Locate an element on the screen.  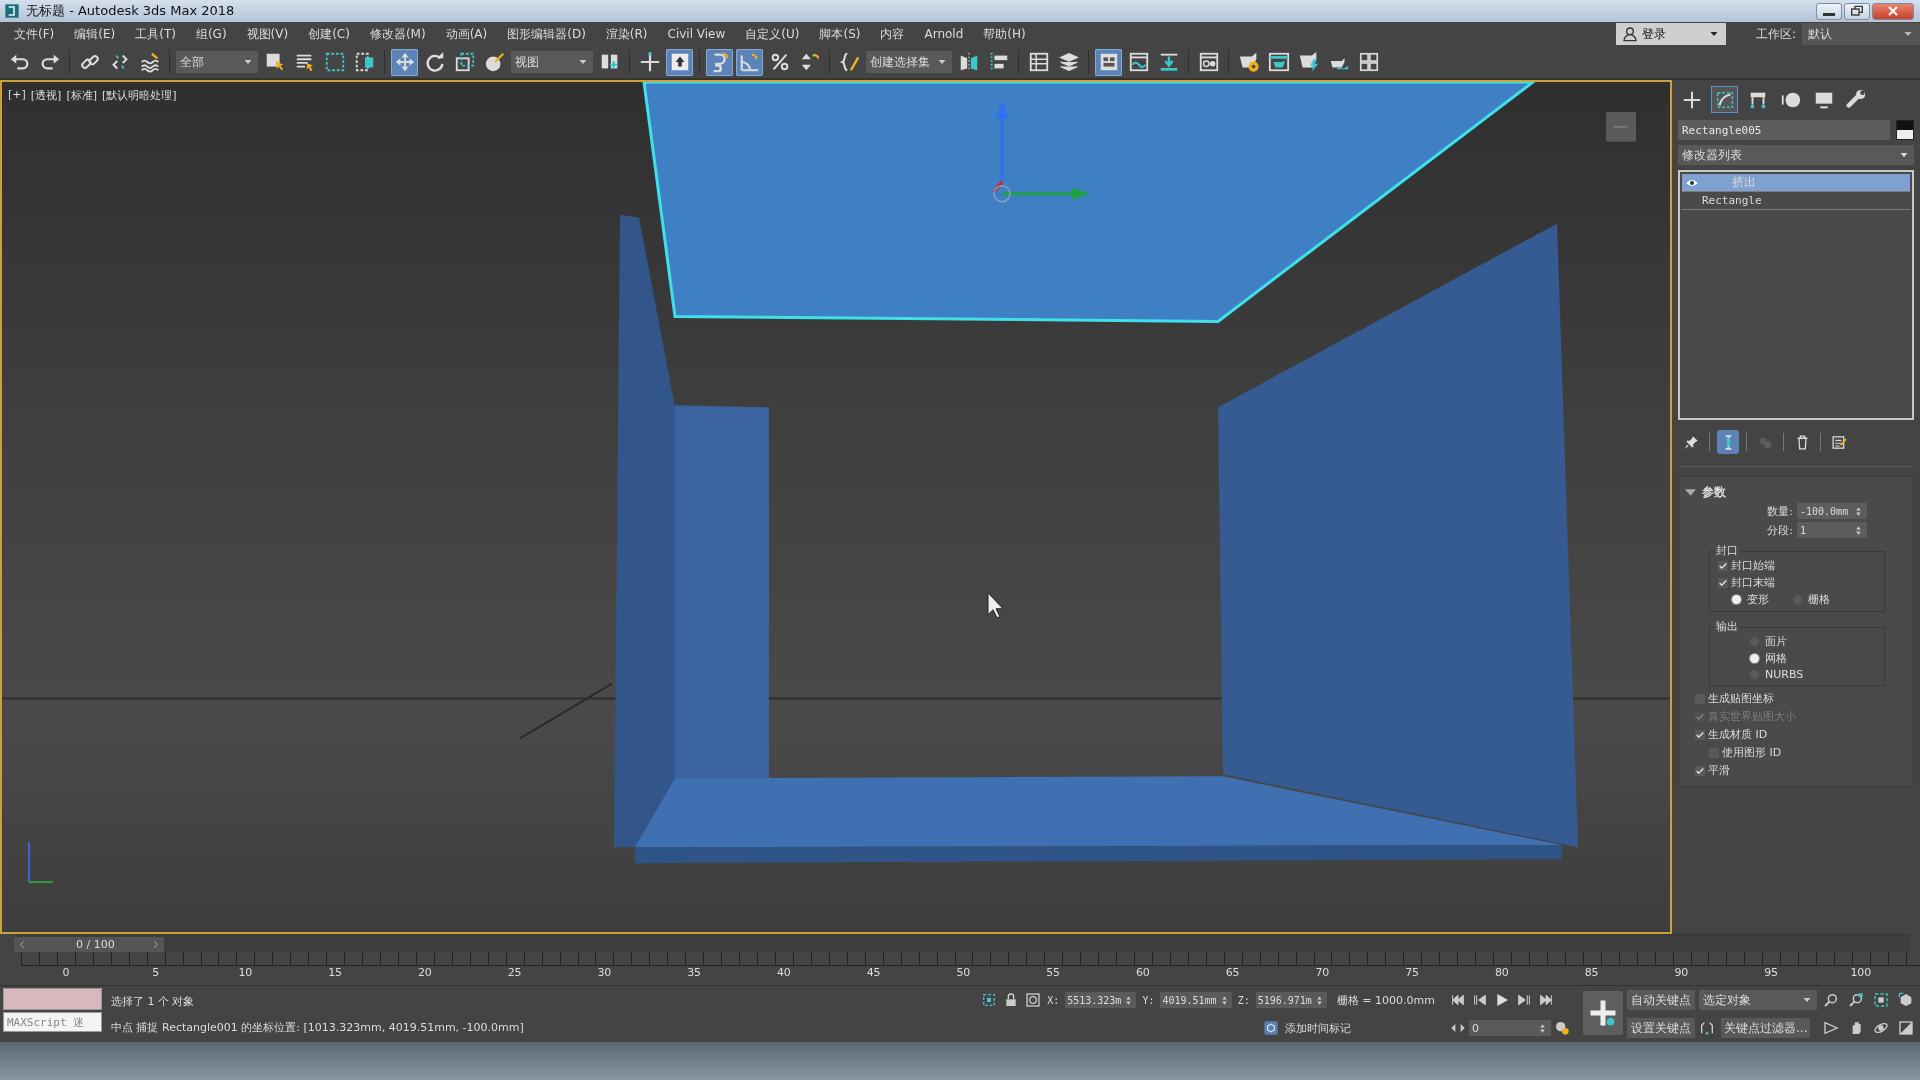
frame-number: 55 is located at coordinates (1053, 972).